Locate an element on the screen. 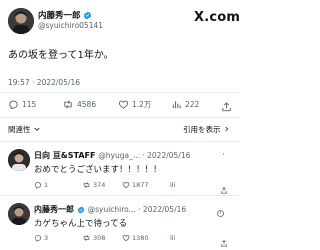  reply-handle-date: @syuichiro... · 2022/05/16 is located at coordinates (137, 209).